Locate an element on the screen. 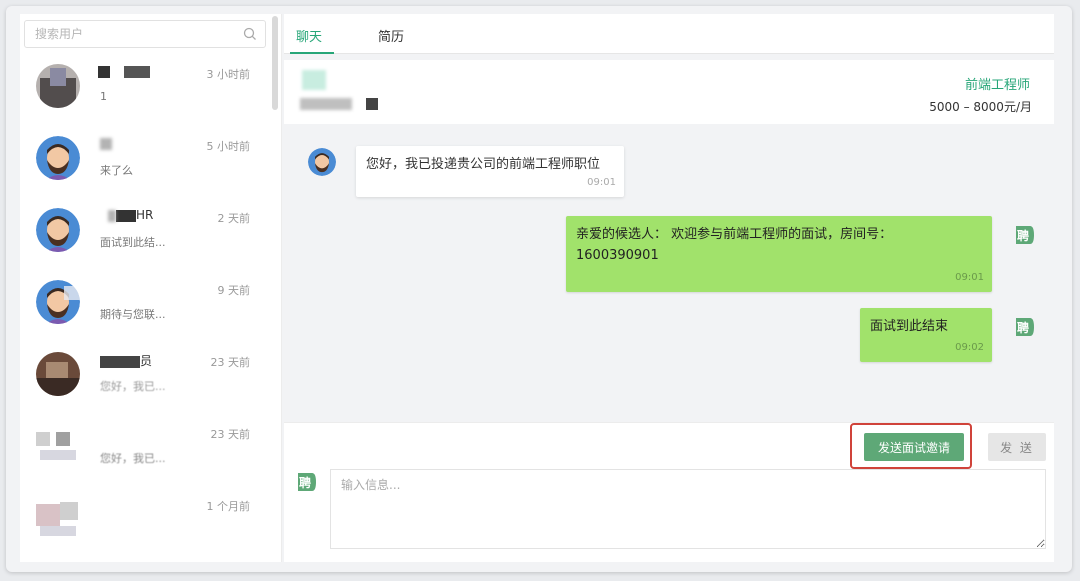 The image size is (1080, 581). contact-name: HR is located at coordinates (130, 215).